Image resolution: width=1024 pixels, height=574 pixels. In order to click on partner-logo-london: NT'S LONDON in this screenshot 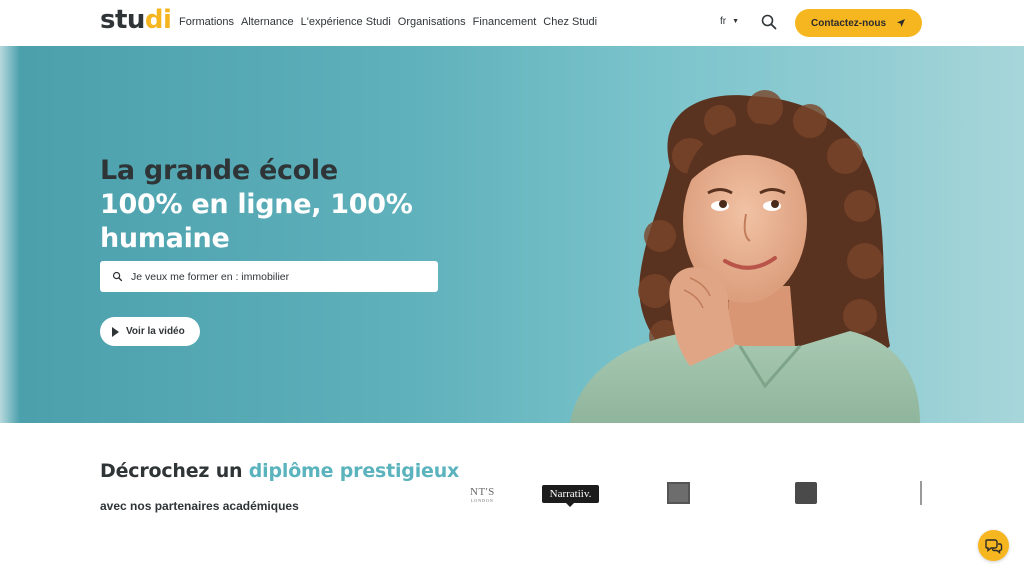, I will do `click(482, 494)`.